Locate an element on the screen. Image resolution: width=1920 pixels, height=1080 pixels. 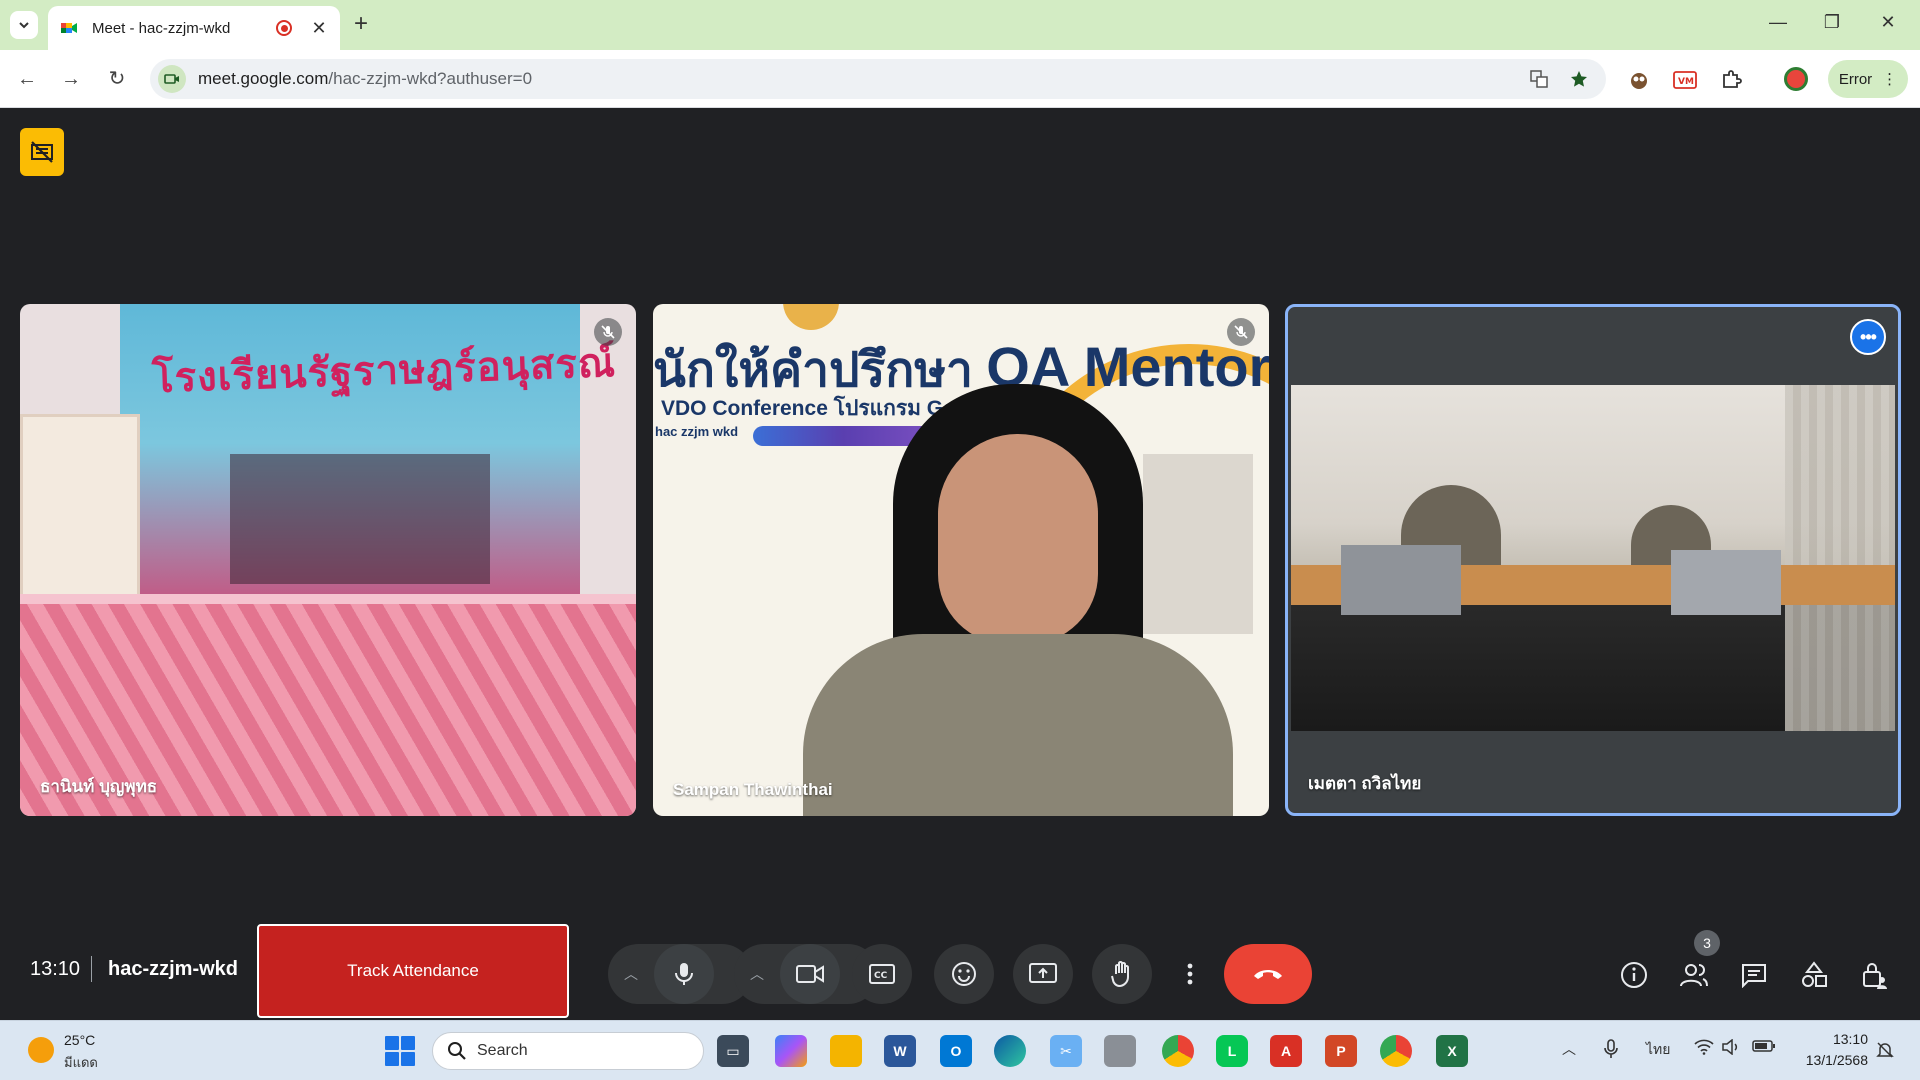
reload-icon: ↻ is located at coordinates (117, 79).